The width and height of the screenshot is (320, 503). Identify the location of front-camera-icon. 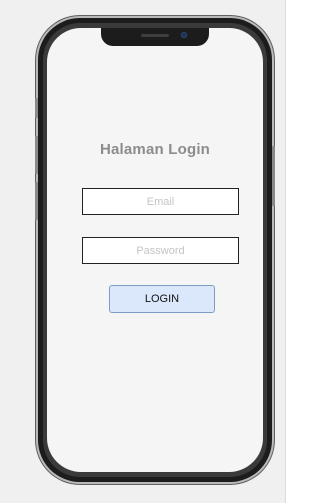
(184, 35).